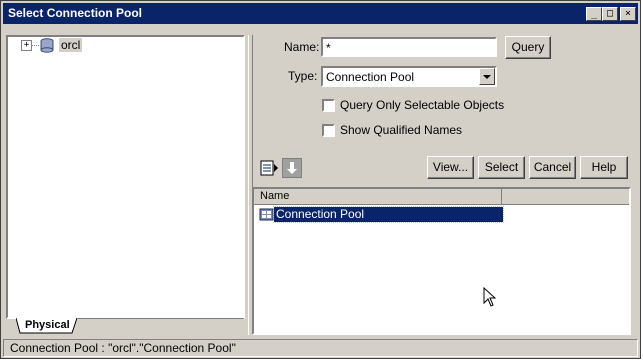  Describe the element at coordinates (565, 197) in the screenshot. I see `column-header-empty` at that location.